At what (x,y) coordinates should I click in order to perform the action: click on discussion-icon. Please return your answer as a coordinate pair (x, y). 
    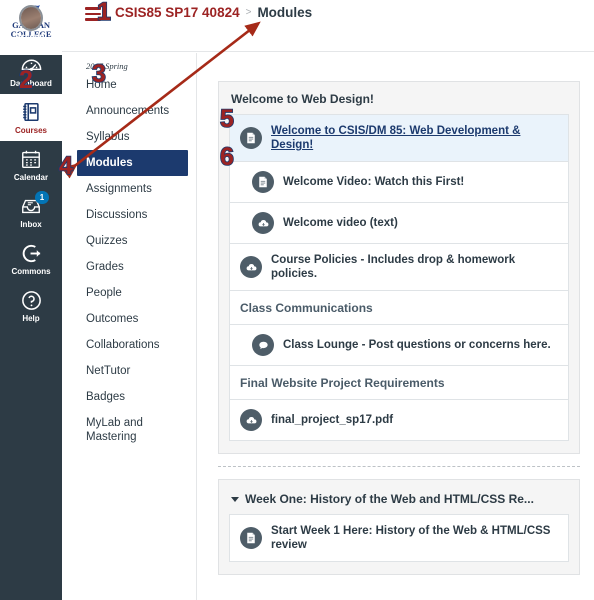
    Looking at the image, I should click on (263, 345).